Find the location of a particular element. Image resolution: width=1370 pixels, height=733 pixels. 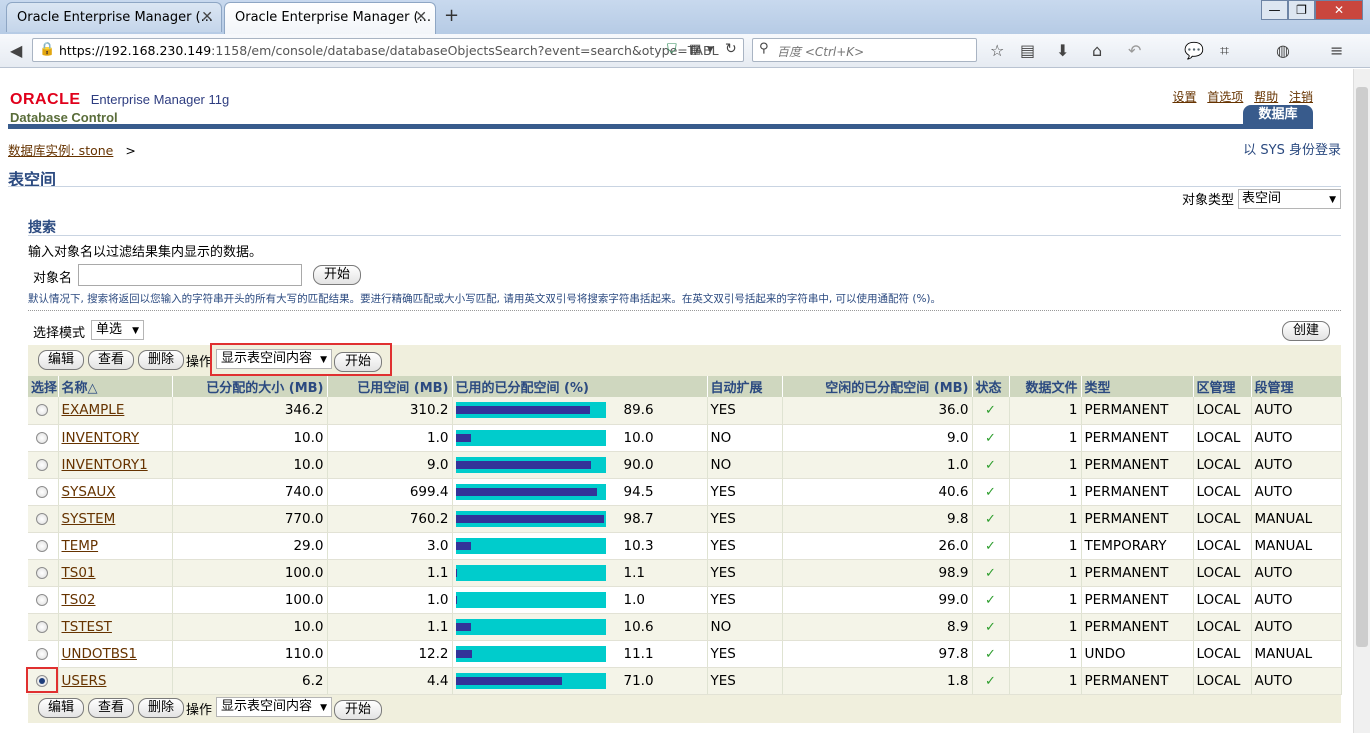

type-cell: PERMANENT is located at coordinates (1137, 627).